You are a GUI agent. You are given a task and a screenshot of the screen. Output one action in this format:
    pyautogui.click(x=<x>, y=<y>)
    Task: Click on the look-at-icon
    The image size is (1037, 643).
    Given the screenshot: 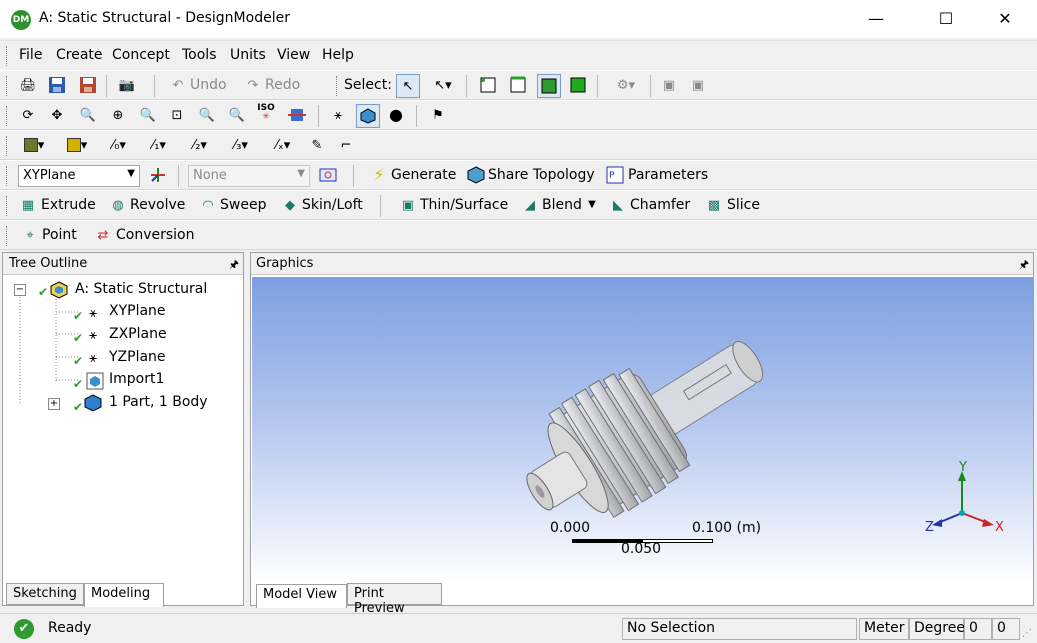 What is the action you would take?
    pyautogui.click(x=297, y=115)
    